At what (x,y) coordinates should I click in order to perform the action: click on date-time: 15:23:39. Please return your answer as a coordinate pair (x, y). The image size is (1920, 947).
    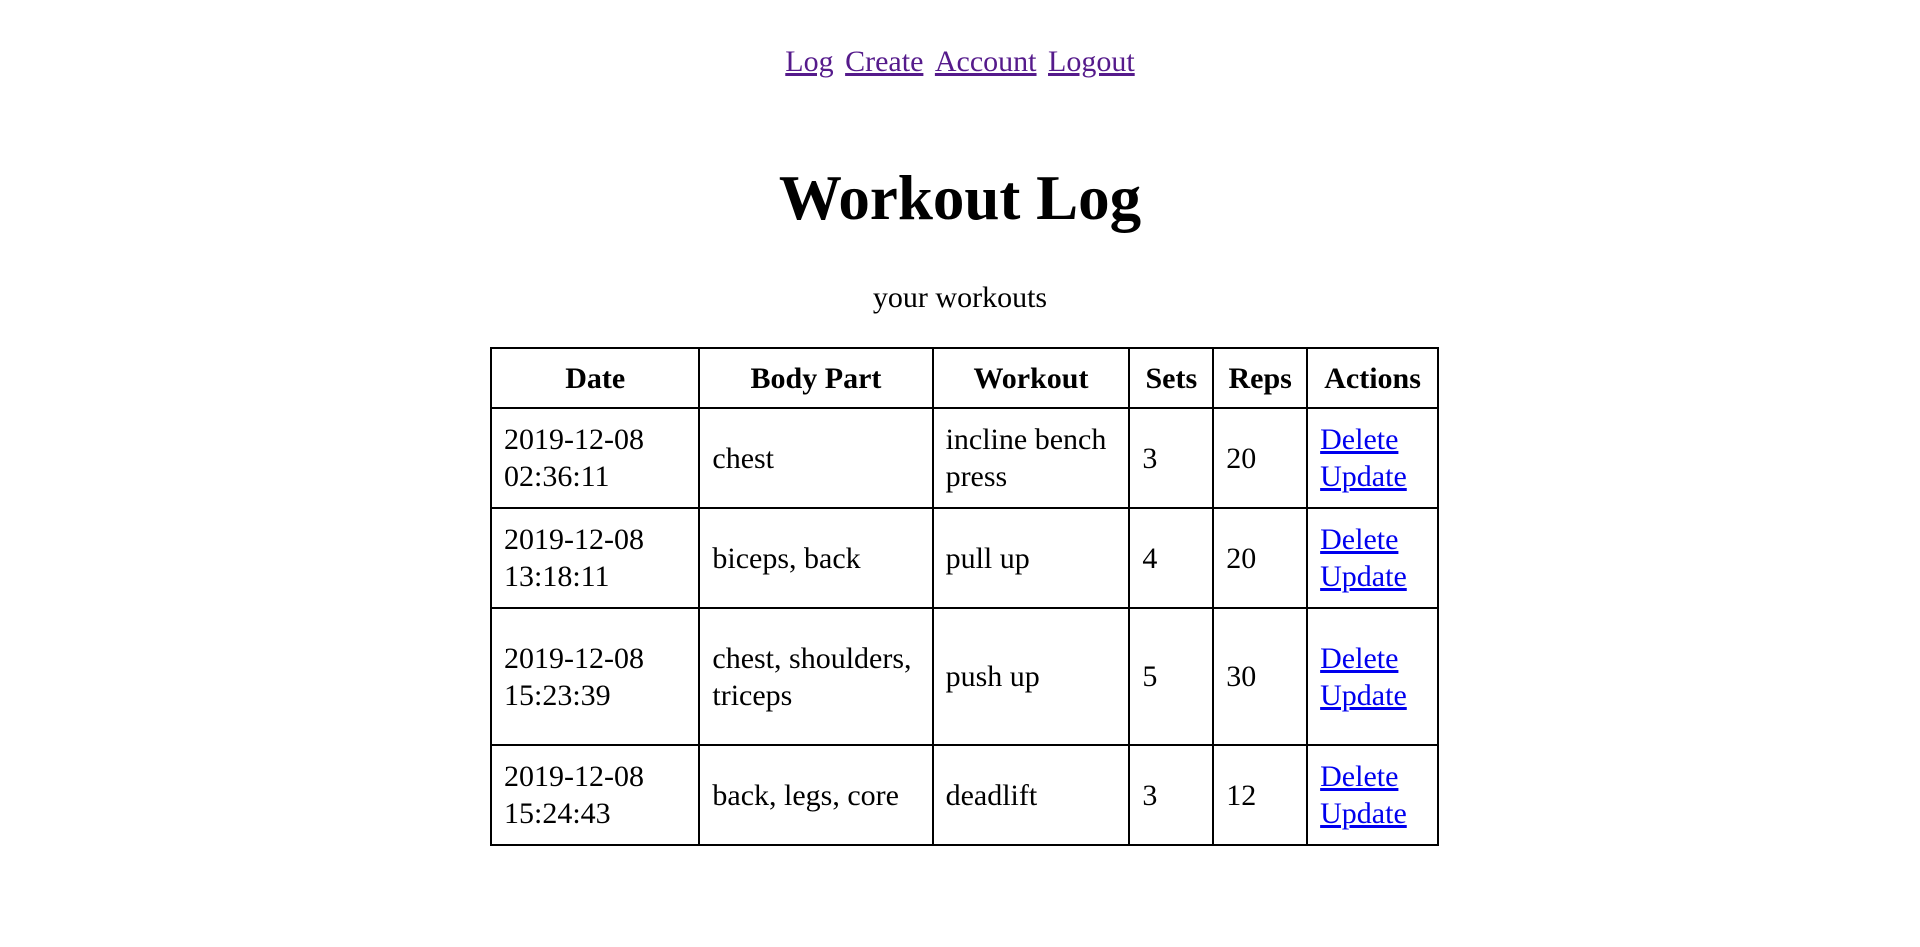
    Looking at the image, I should click on (557, 695).